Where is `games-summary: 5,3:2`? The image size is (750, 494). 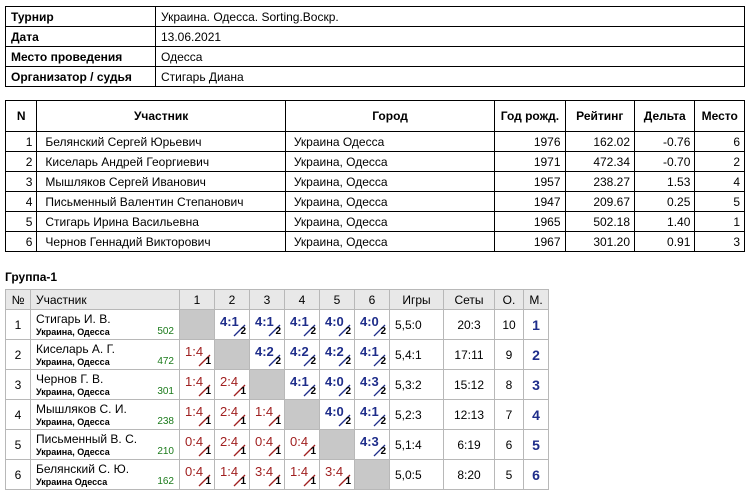
games-summary: 5,3:2 is located at coordinates (416, 384).